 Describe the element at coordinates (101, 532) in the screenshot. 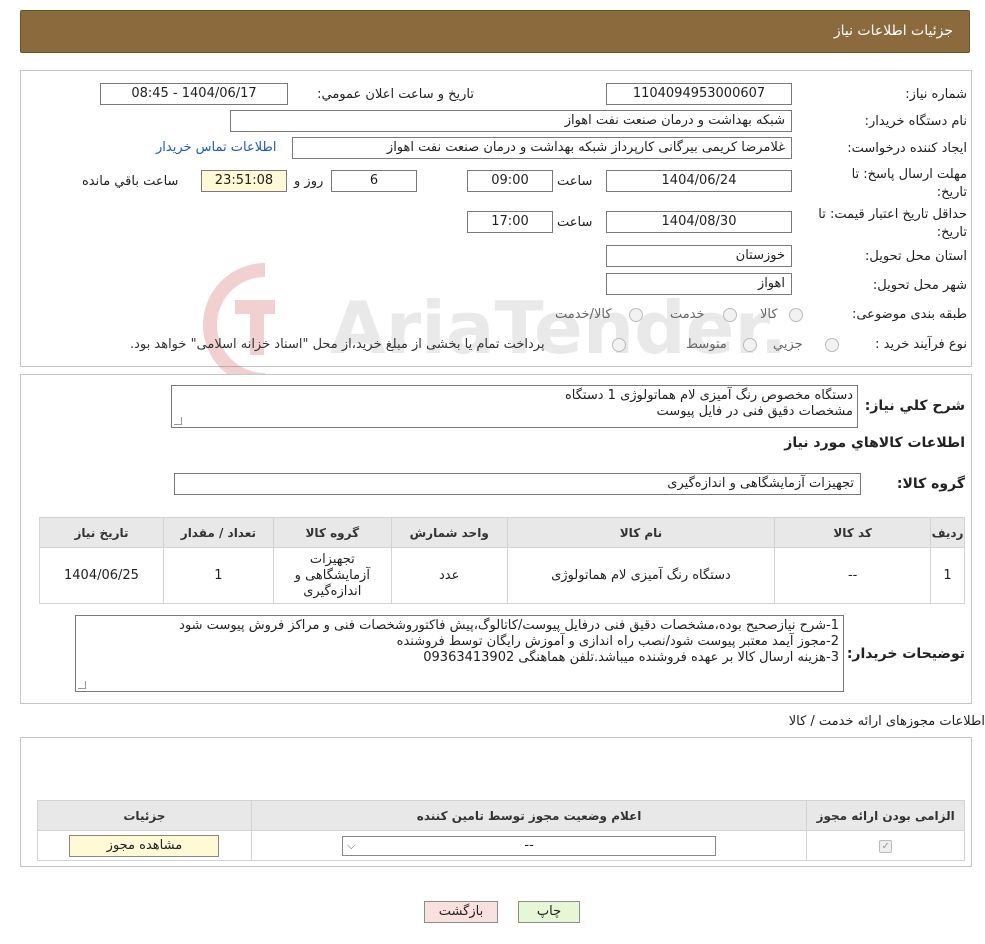

I see `col-need-date: تاريخ نياز` at that location.